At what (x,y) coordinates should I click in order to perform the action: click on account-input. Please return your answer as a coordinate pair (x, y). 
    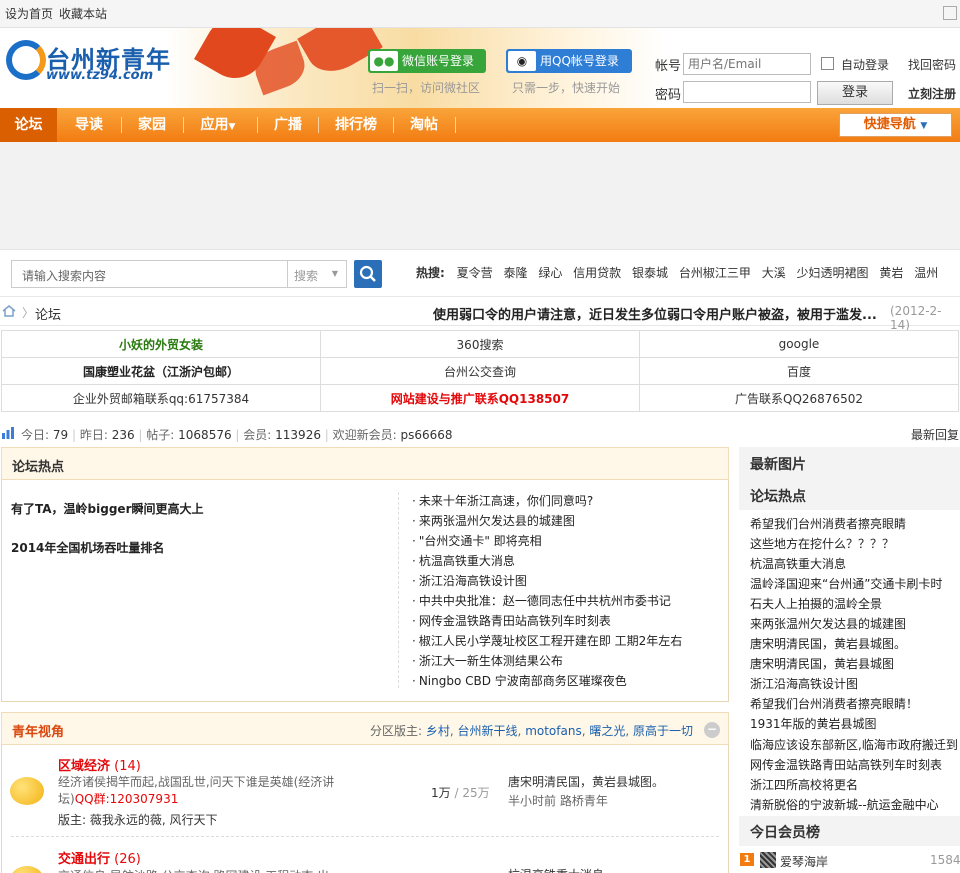
    Looking at the image, I should click on (747, 64).